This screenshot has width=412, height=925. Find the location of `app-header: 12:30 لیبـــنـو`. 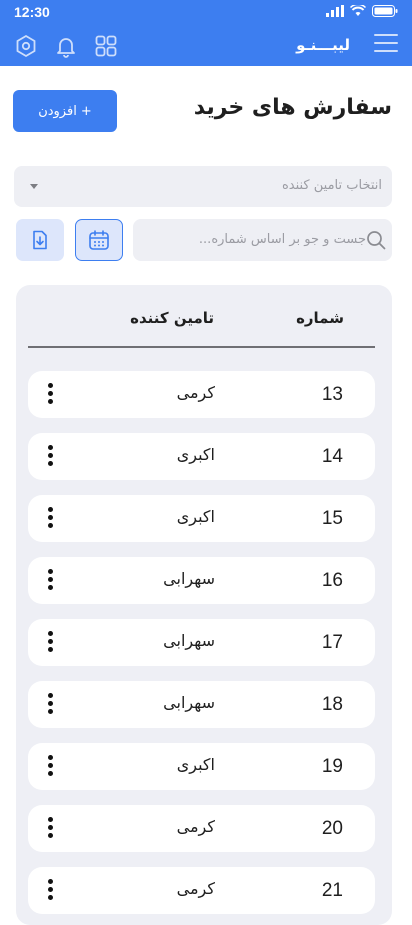

app-header: 12:30 لیبـــنـو is located at coordinates (206, 33).